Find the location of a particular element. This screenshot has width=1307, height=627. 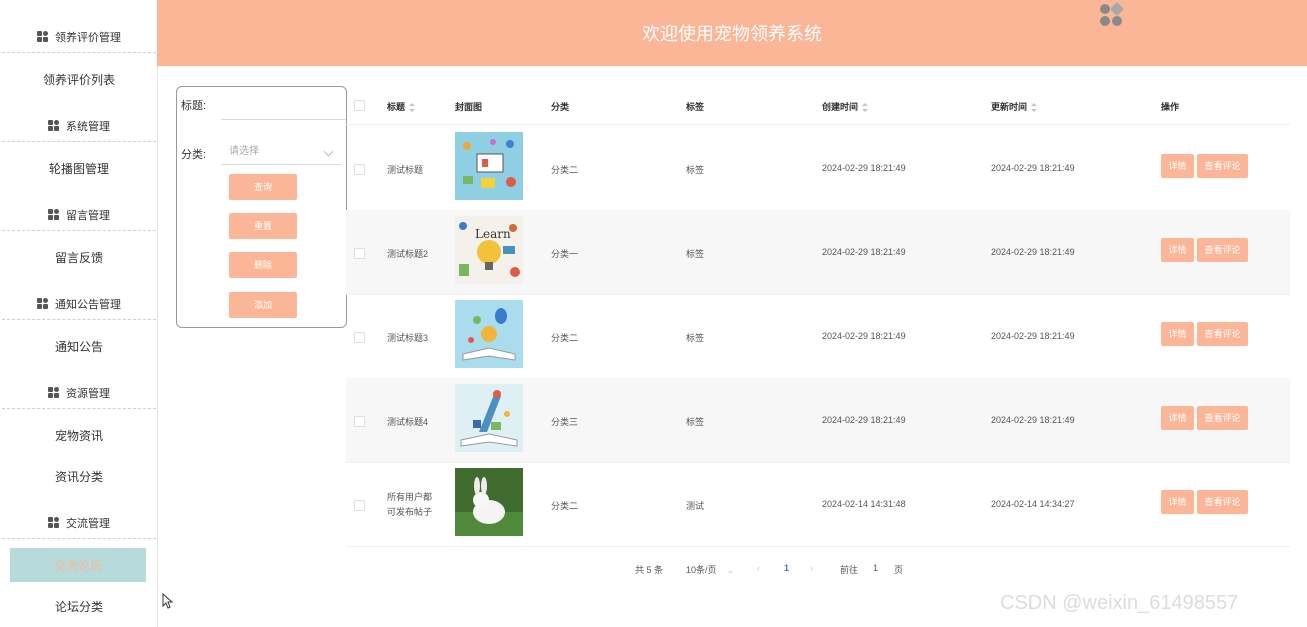

sidebar-group-exchange: 交流管理 is located at coordinates (79, 523).